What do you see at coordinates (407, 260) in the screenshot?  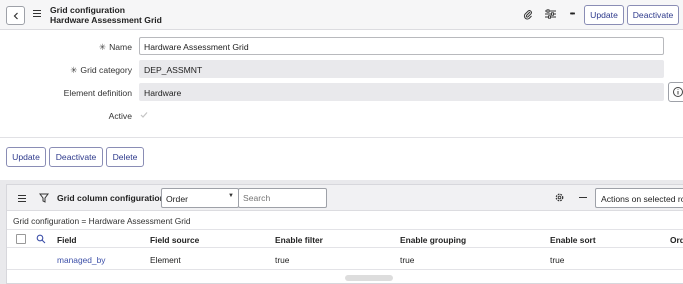 I see `cell-enable-grouping: true` at bounding box center [407, 260].